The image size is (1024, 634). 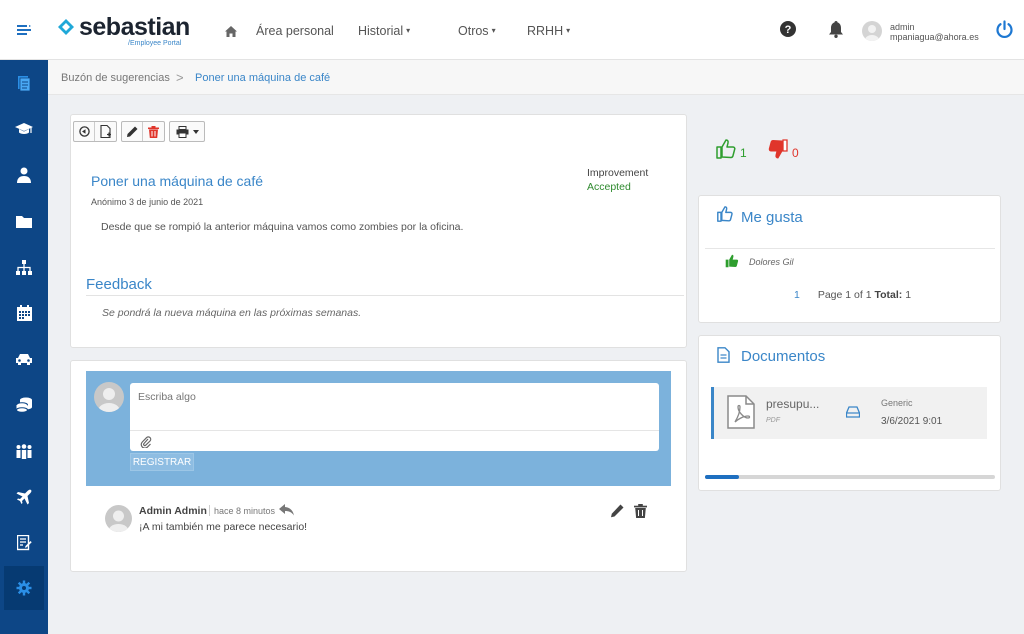 I want to click on likes-header, so click(x=725, y=216).